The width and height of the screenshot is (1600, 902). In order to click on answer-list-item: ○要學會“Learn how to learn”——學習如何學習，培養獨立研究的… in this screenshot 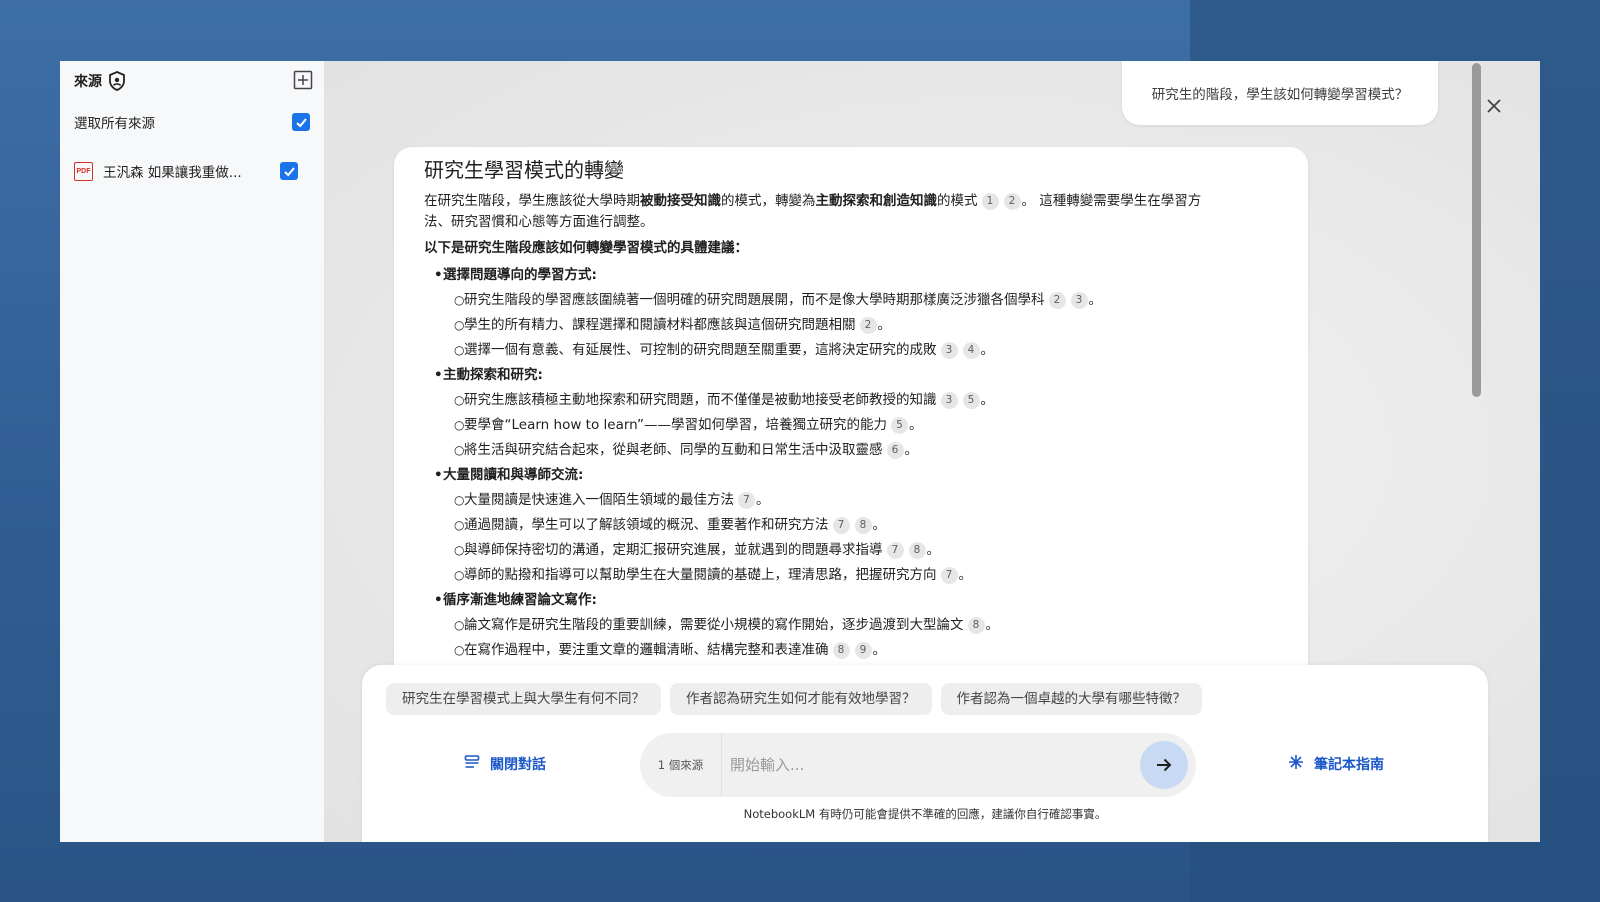, I will do `click(851, 425)`.